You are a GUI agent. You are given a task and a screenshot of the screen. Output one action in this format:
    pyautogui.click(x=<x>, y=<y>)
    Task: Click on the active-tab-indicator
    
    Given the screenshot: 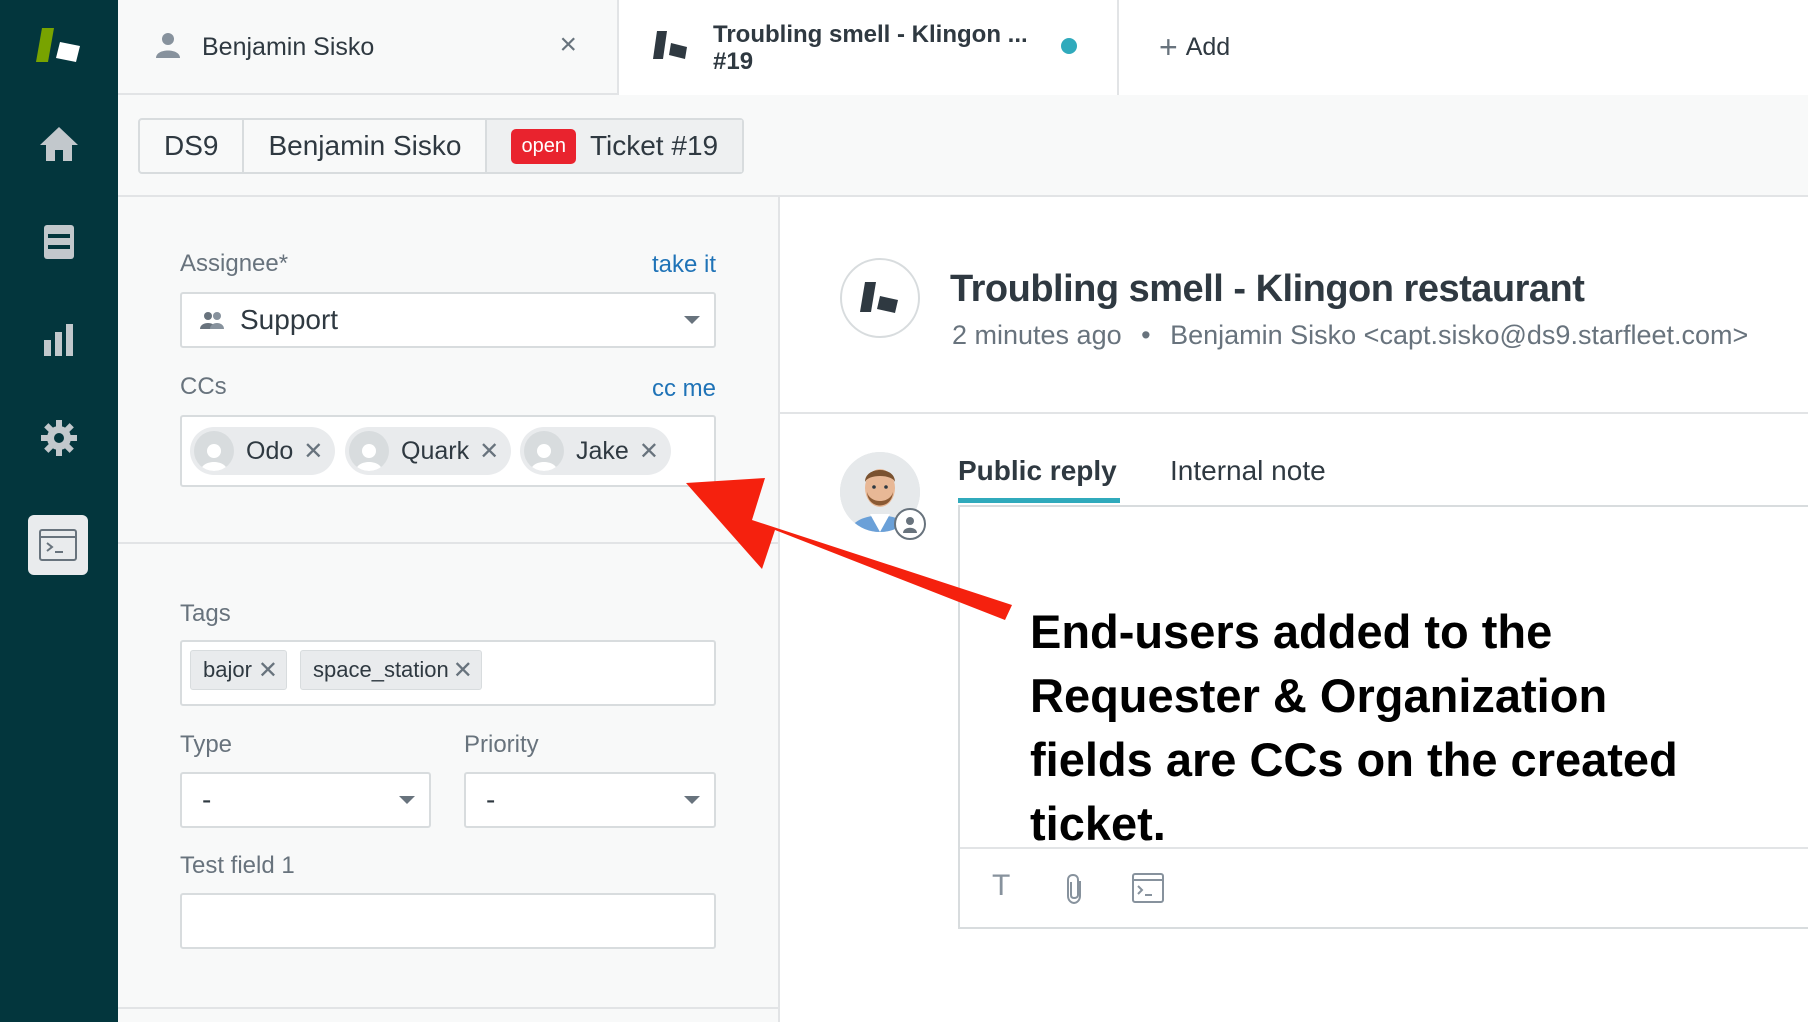 What is the action you would take?
    pyautogui.click(x=1039, y=500)
    